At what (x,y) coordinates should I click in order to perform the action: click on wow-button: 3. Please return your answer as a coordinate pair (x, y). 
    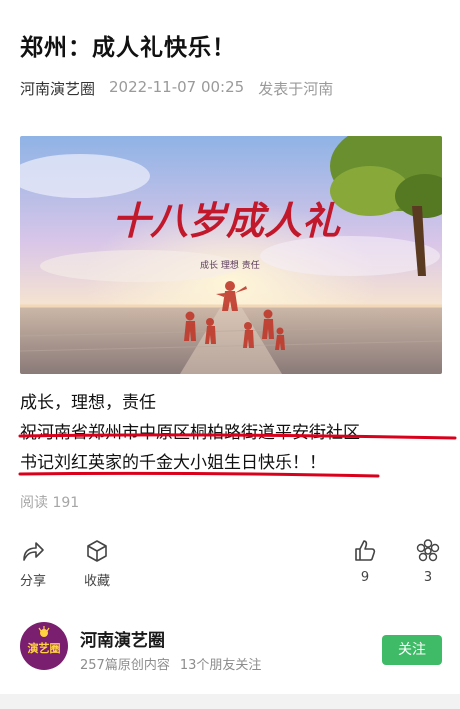
    Looking at the image, I should click on (428, 561).